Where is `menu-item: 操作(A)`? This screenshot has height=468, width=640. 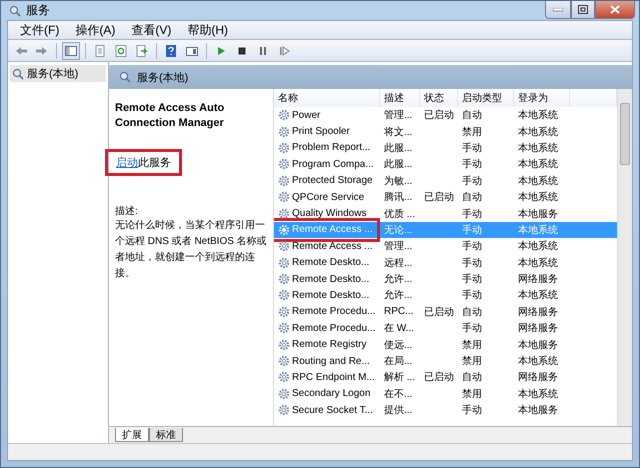 menu-item: 操作(A) is located at coordinates (95, 30).